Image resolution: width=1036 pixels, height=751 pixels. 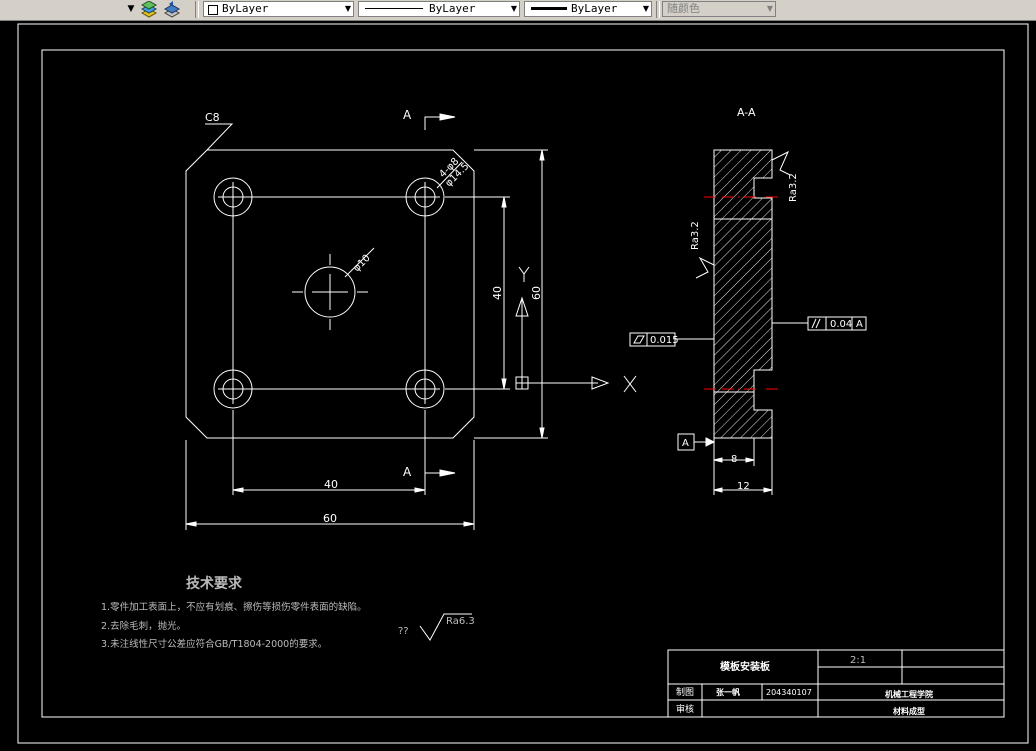 What do you see at coordinates (841, 324) in the screenshot?
I see `parallelism-value: 0.04` at bounding box center [841, 324].